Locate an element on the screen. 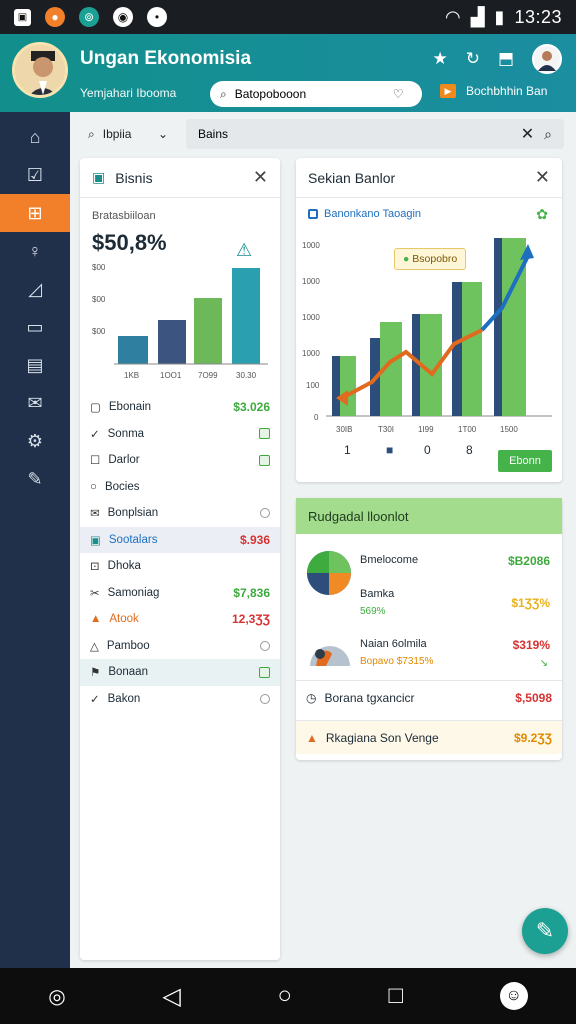 This screenshot has width=576, height=1024. list-item: ⚑ Bonaan is located at coordinates (180, 672).